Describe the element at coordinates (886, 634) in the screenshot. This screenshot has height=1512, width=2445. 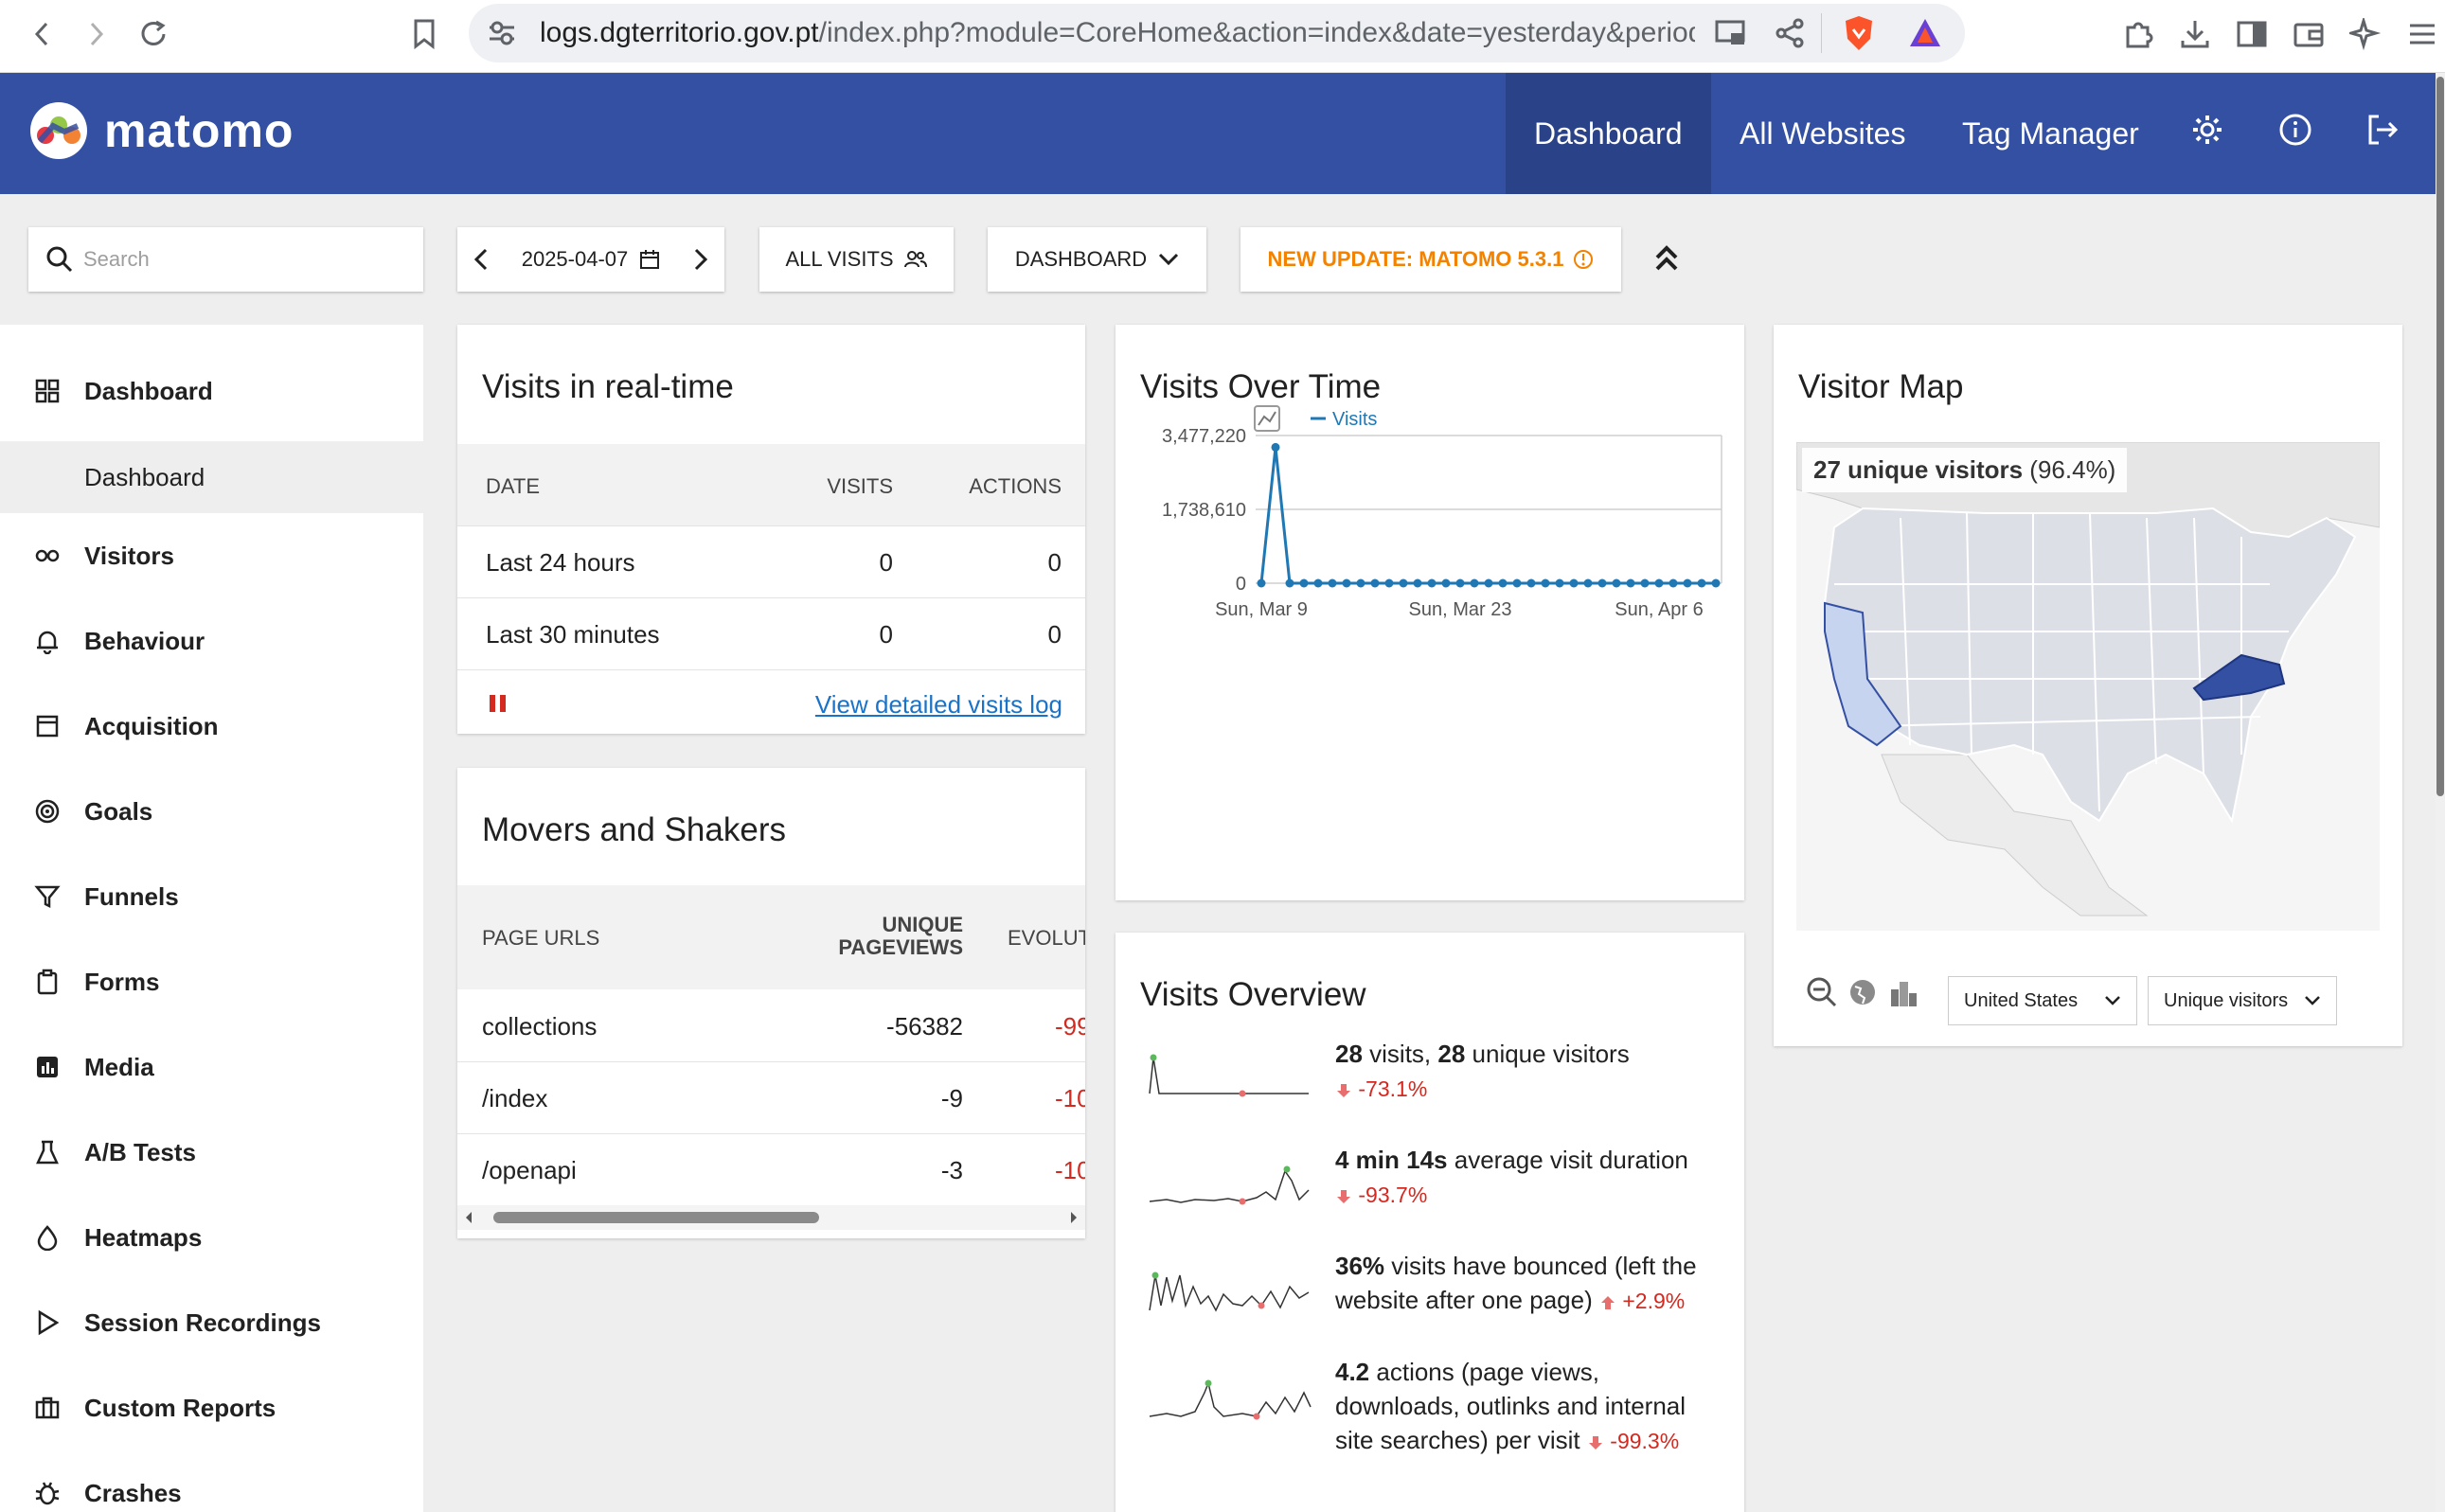
I see `row-visits: 0` at that location.